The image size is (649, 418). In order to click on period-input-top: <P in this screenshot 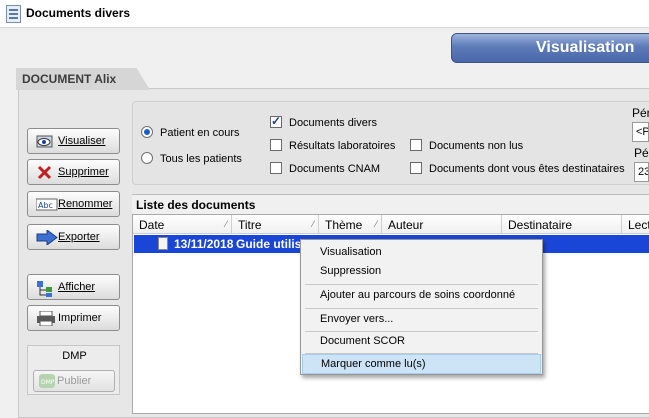, I will do `click(640, 132)`.